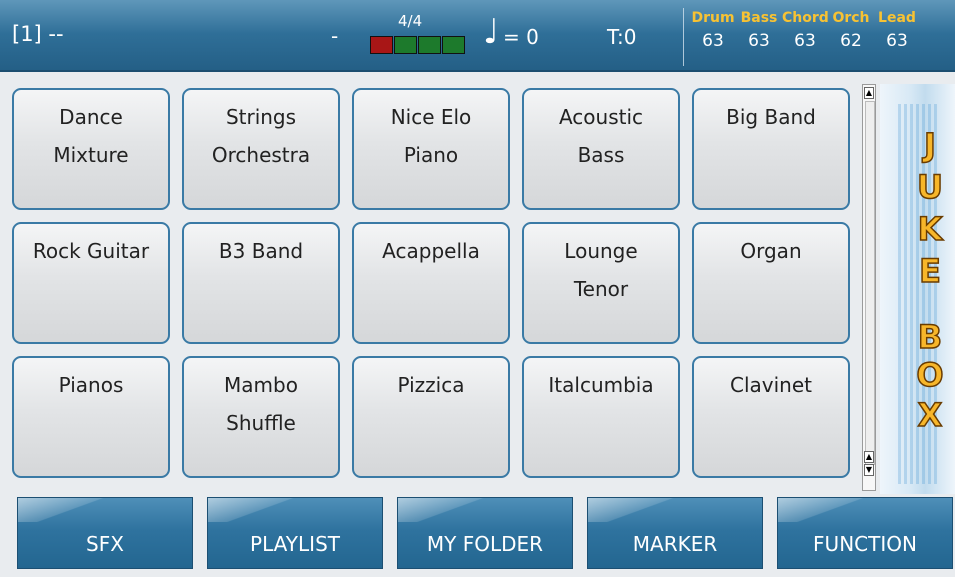 Image resolution: width=955 pixels, height=577 pixels. Describe the element at coordinates (38, 34) in the screenshot. I see `song-number: [1] --` at that location.